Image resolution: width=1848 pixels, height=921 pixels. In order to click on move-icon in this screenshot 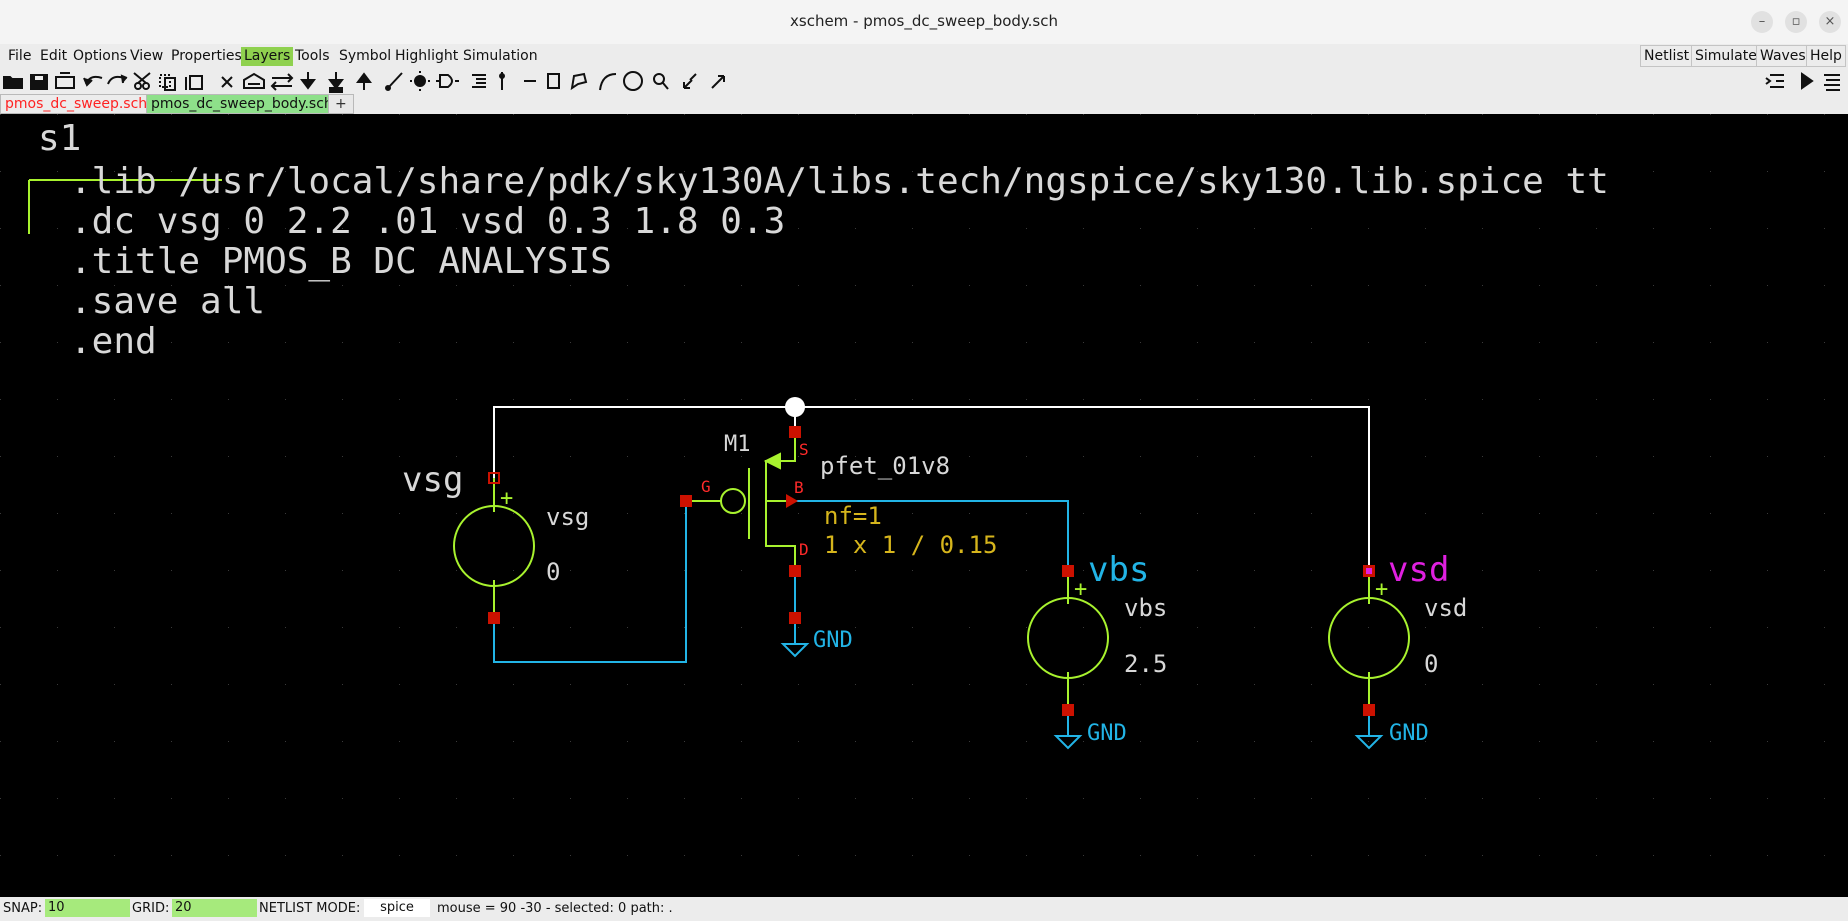, I will do `click(254, 80)`.